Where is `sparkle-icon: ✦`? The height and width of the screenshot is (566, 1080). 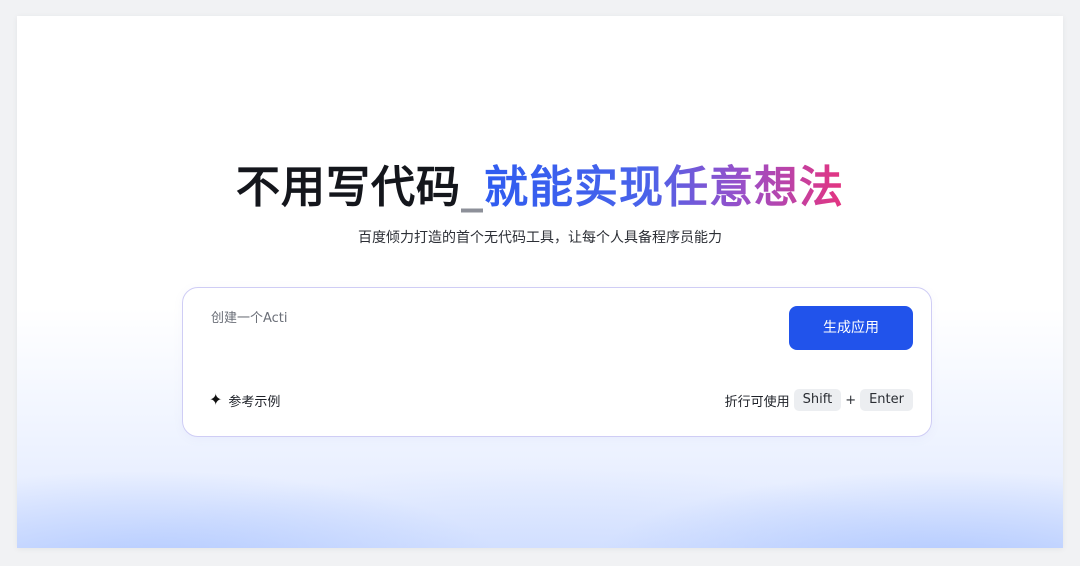
sparkle-icon: ✦ is located at coordinates (216, 399).